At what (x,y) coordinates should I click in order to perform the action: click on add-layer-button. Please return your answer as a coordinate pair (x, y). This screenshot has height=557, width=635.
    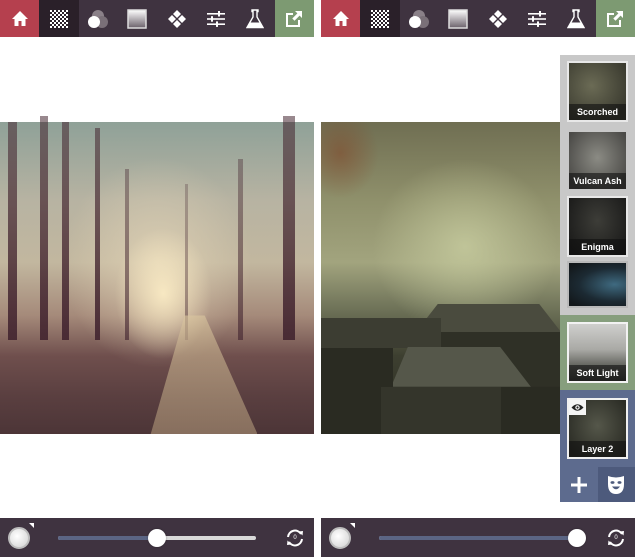
    Looking at the image, I should click on (579, 484).